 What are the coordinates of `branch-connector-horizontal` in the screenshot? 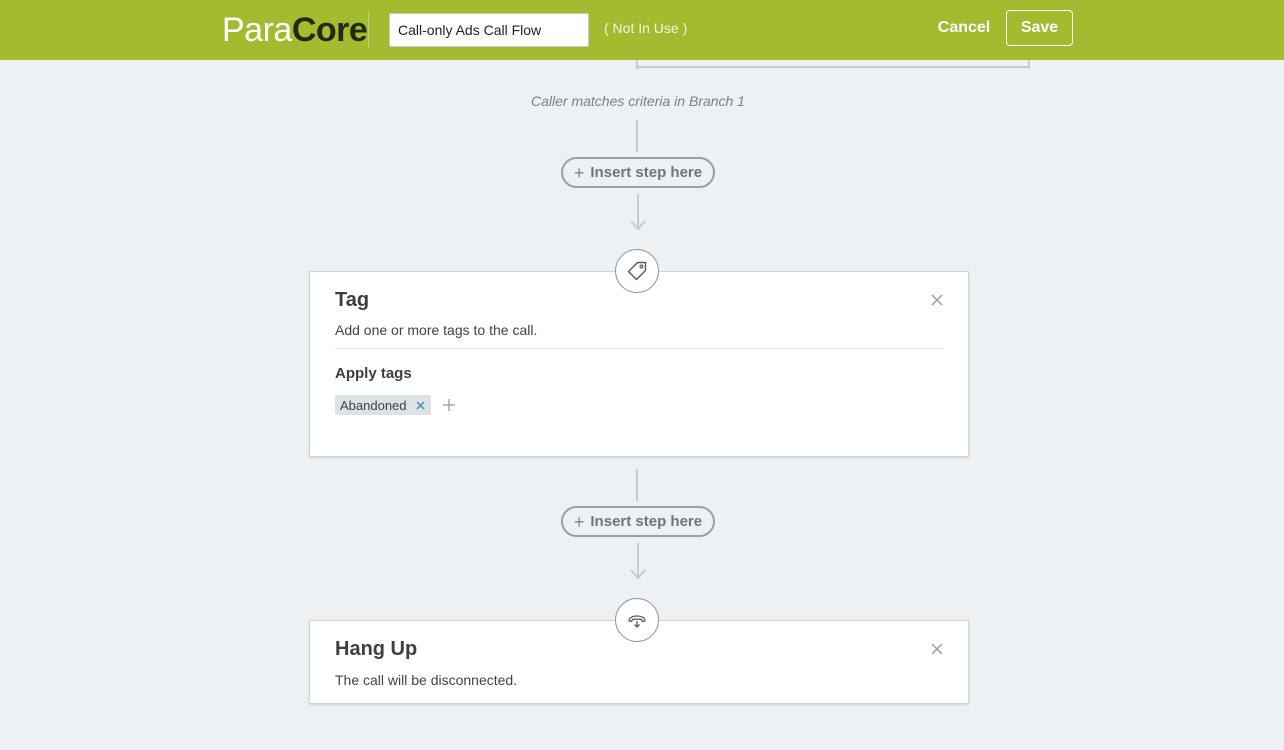 It's located at (833, 67).